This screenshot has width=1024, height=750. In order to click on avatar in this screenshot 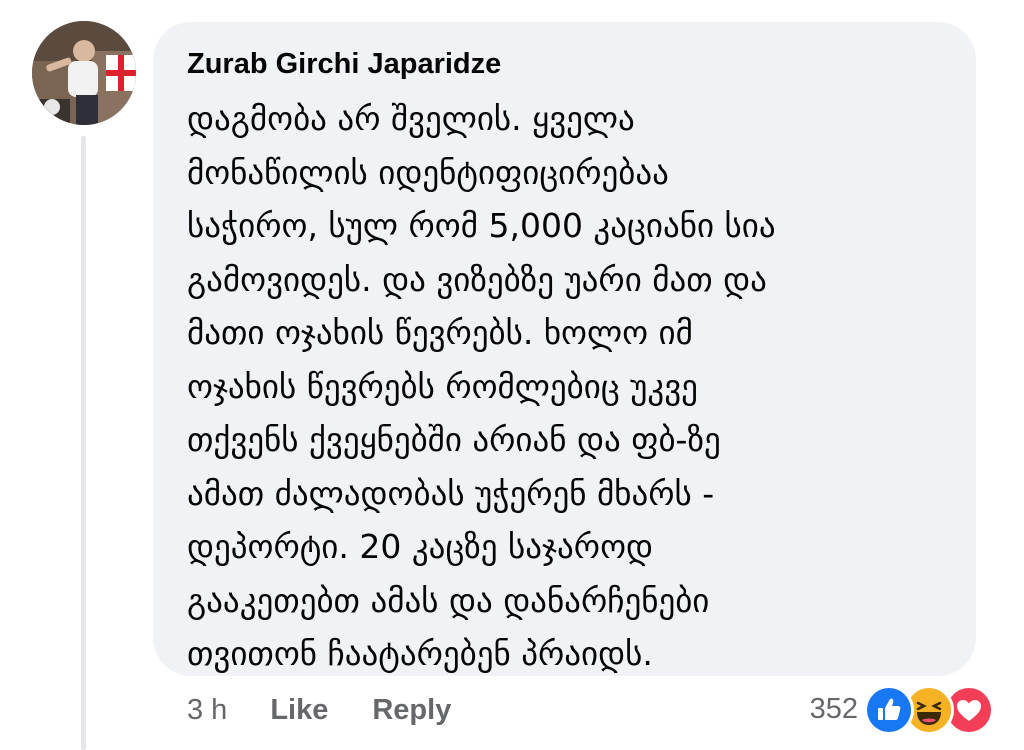, I will do `click(84, 73)`.